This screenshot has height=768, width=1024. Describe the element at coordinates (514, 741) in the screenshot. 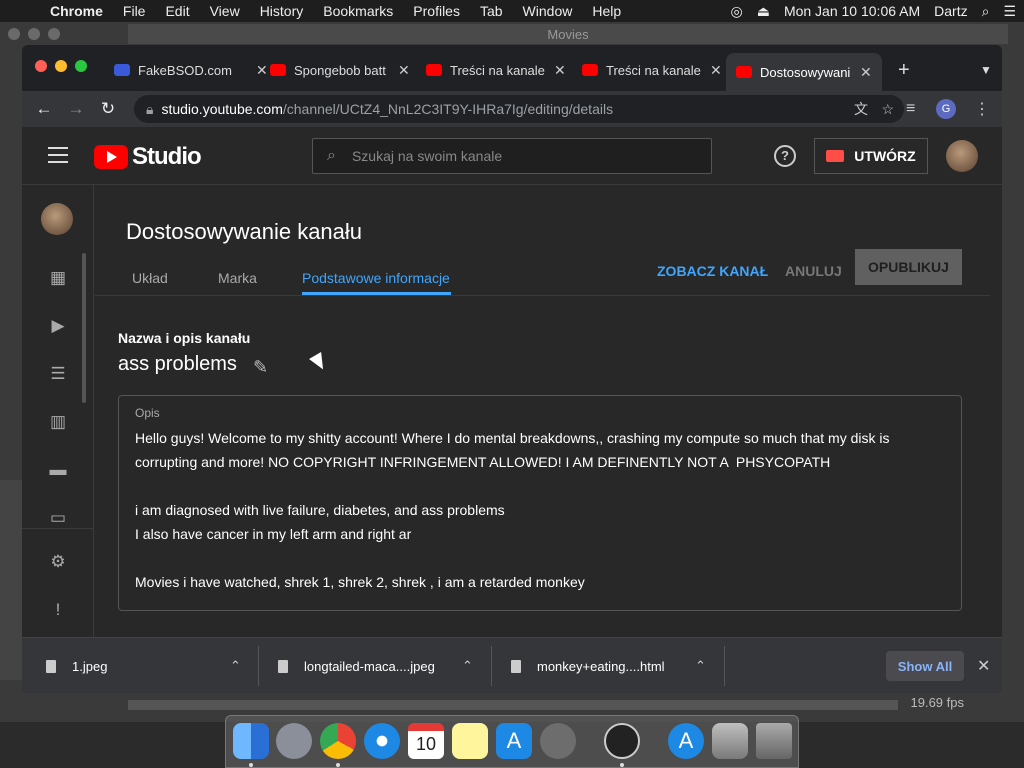

I see `app-store-icon: A` at that location.